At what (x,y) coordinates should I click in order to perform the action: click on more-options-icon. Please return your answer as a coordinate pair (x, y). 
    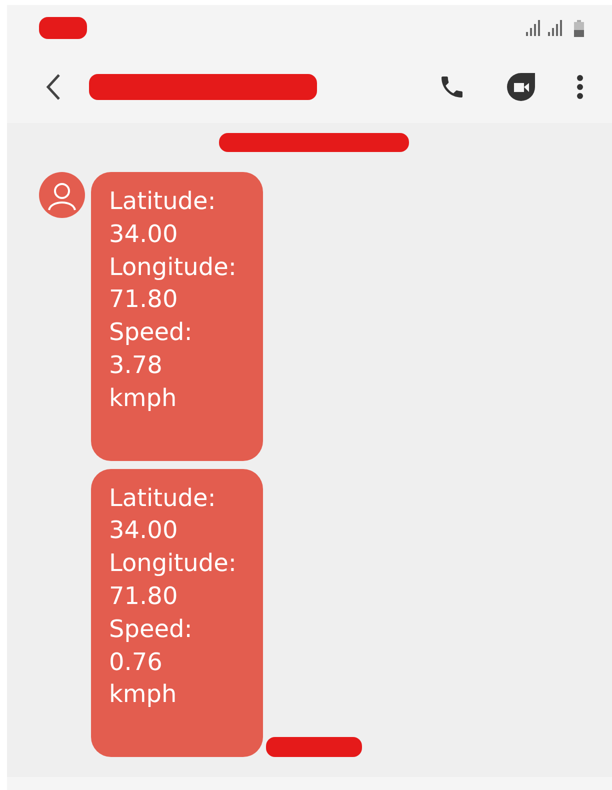
    Looking at the image, I should click on (580, 87).